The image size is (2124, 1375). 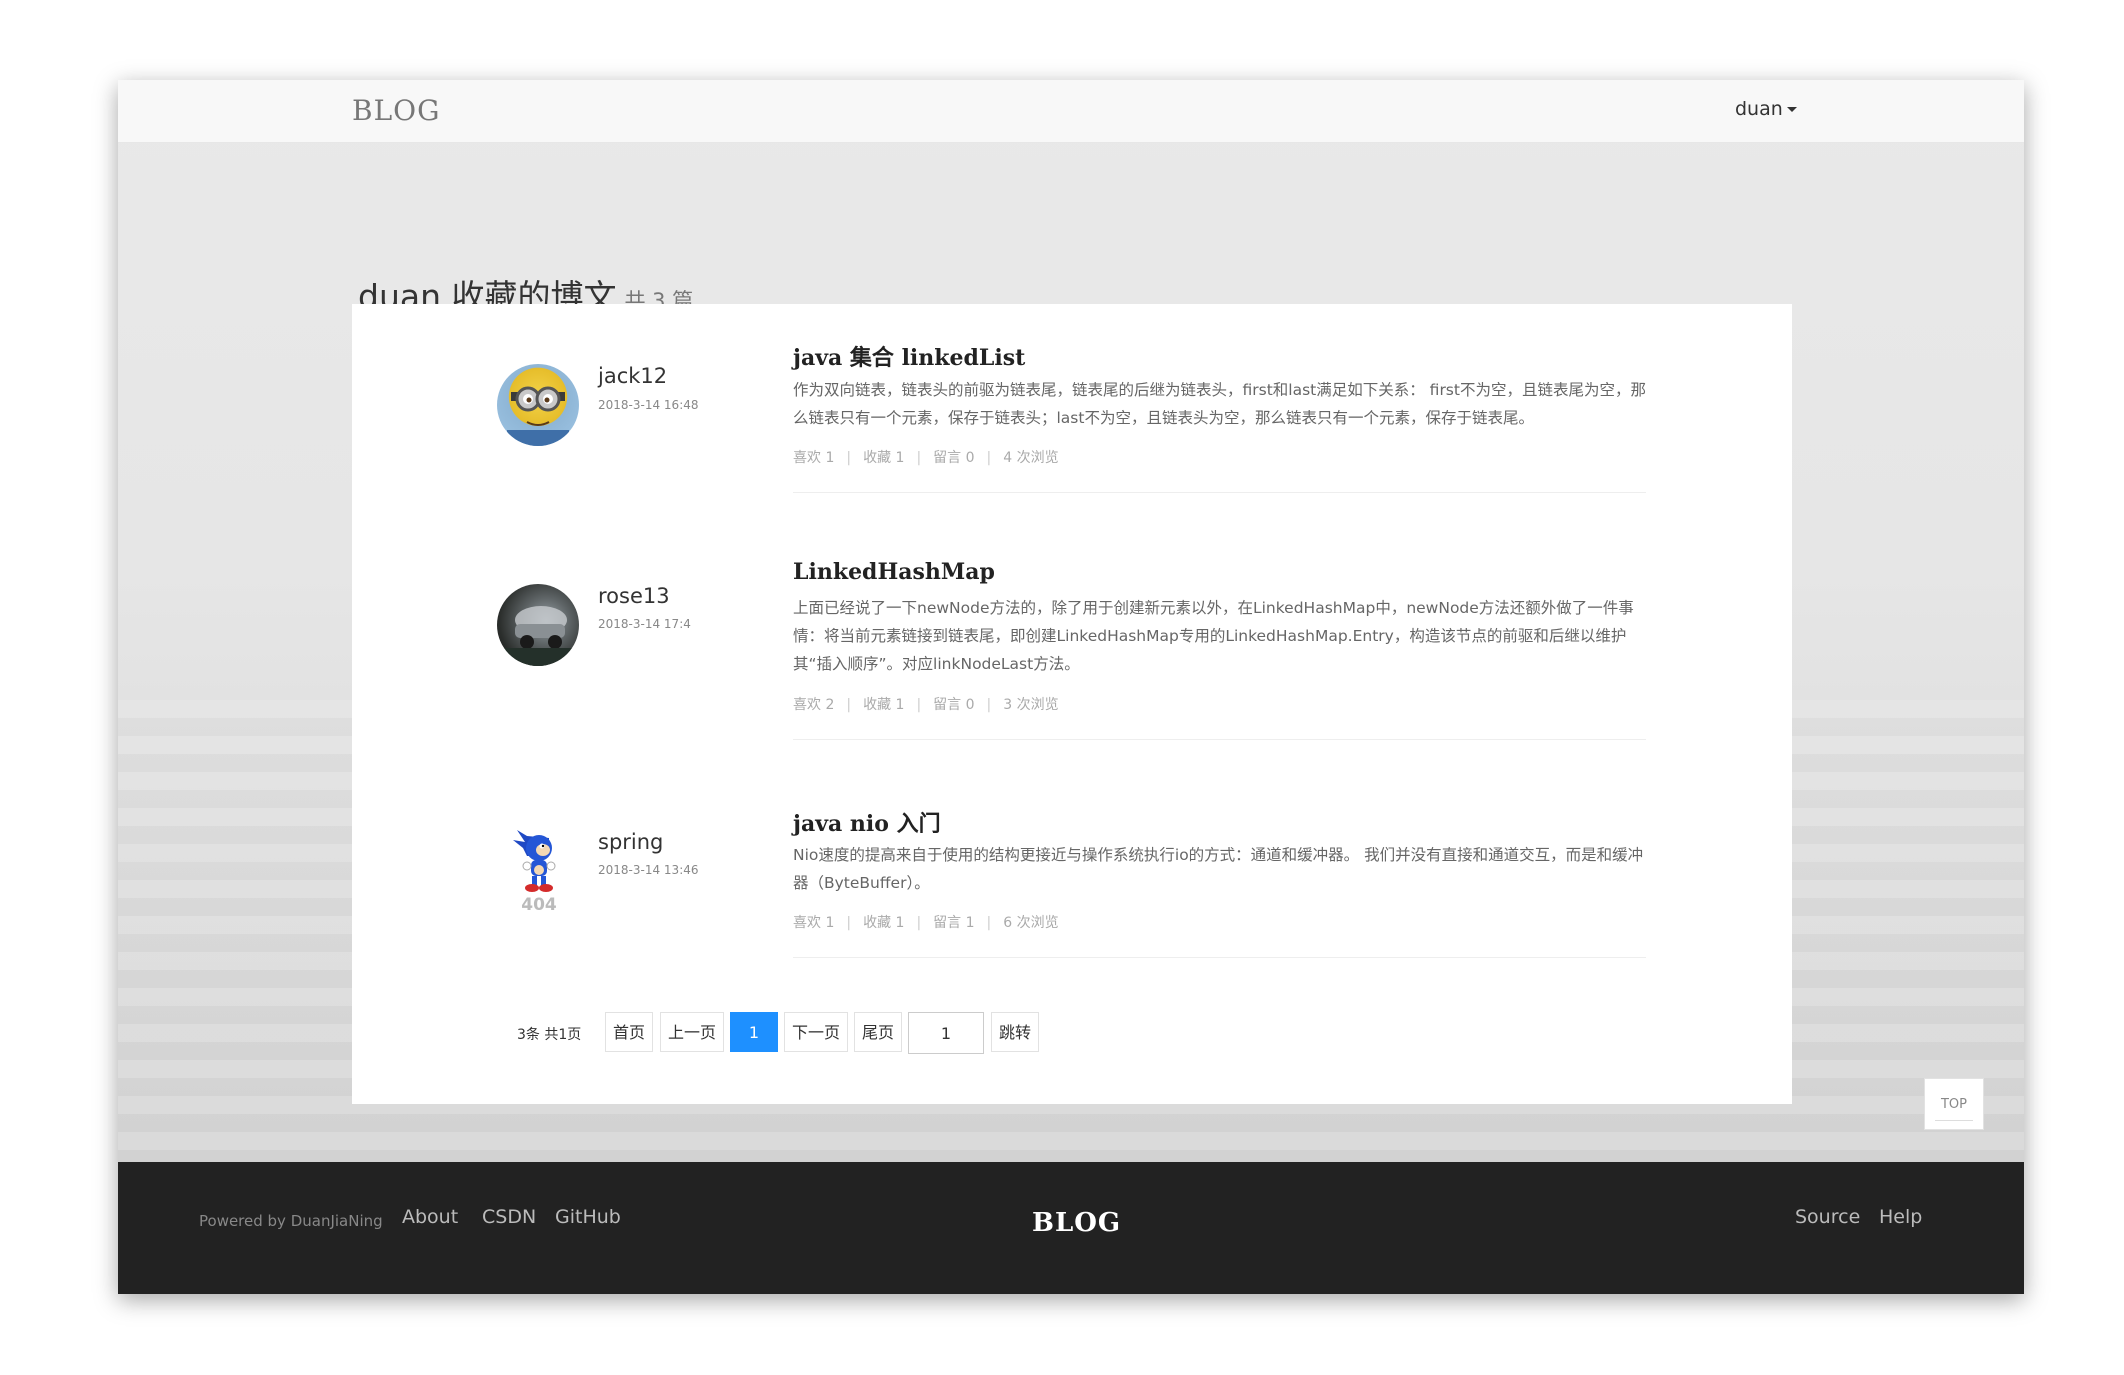 What do you see at coordinates (926, 922) in the screenshot?
I see `post-stats: 喜欢 1 | 收藏 1 | 留言 1 | 6 次浏览` at bounding box center [926, 922].